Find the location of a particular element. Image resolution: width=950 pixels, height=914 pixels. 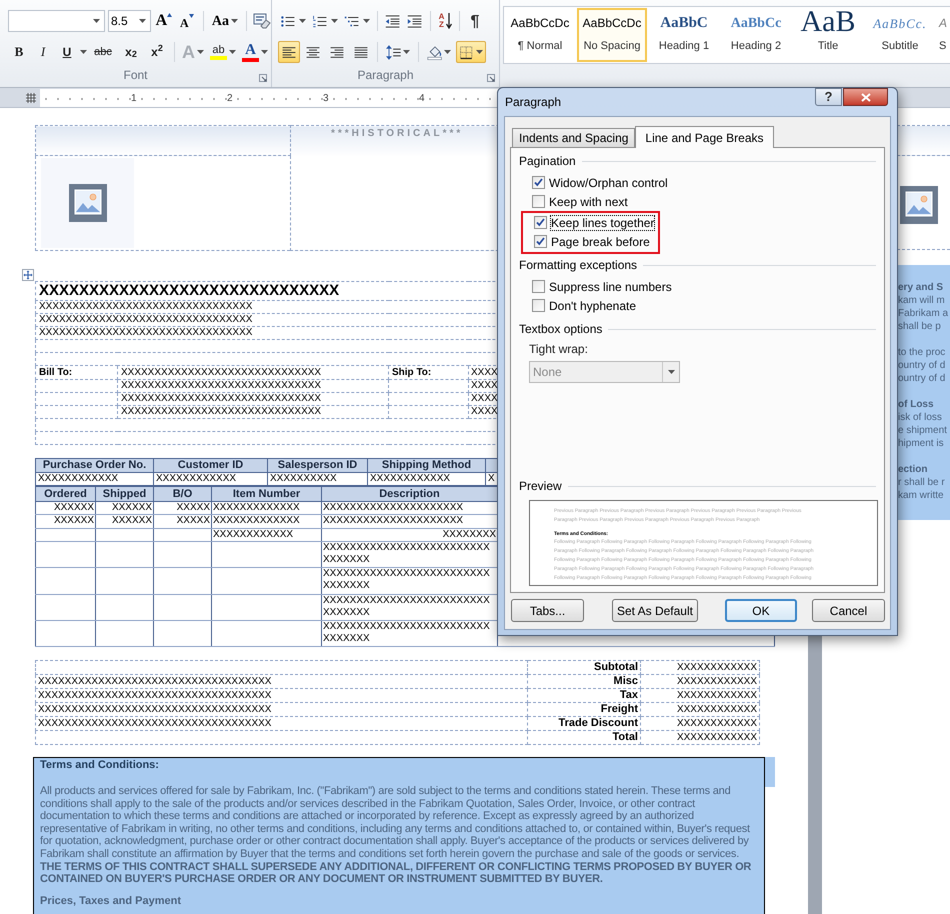

superscript-button: x$^{2}$ is located at coordinates (157, 52).